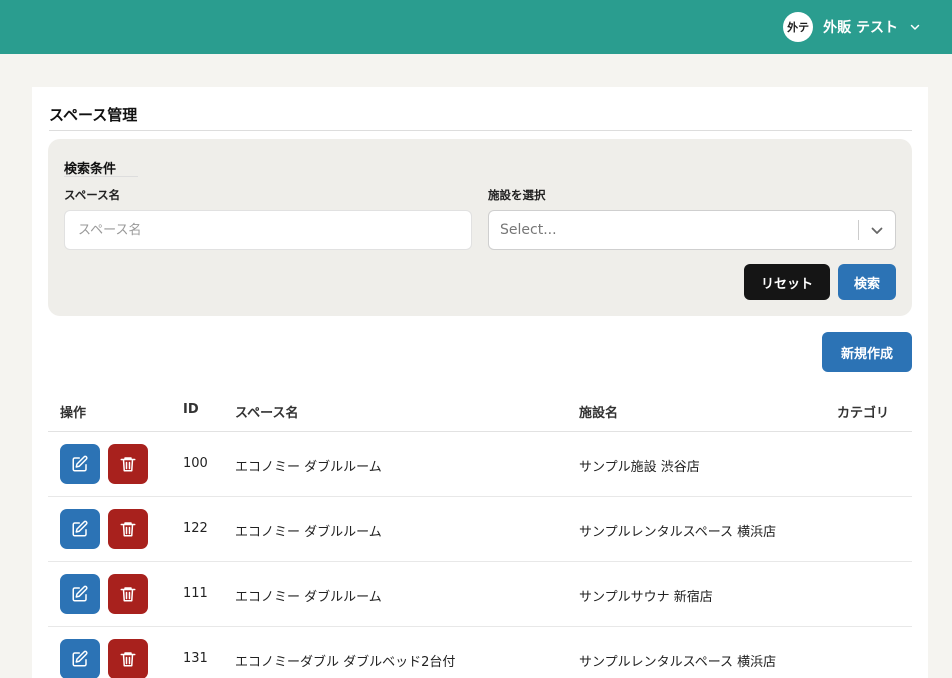 This screenshot has width=952, height=678. I want to click on user-menu: 外テ 外販 テスト, so click(851, 27).